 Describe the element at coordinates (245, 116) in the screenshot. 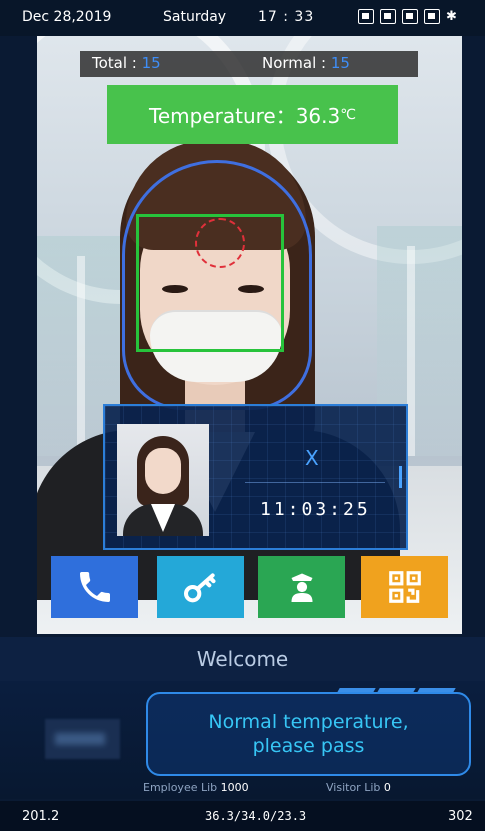

I see `temperature-text: Temperature：36.3` at that location.